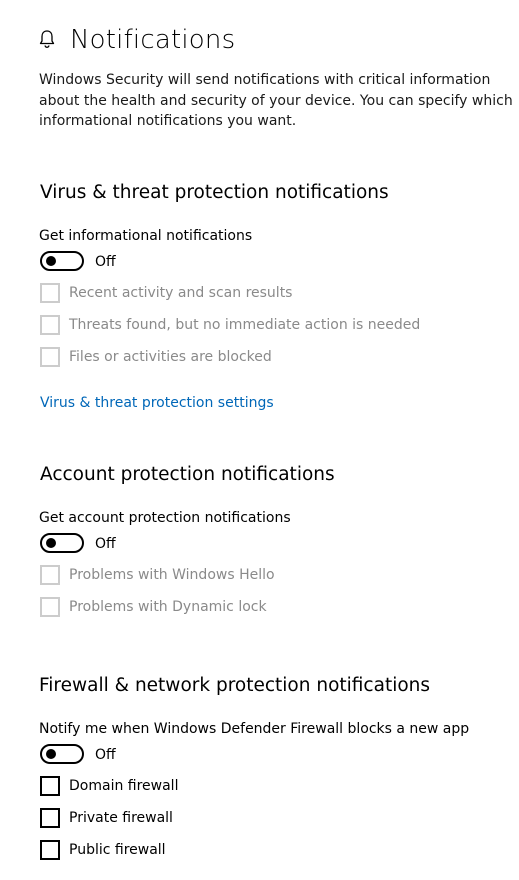 The height and width of the screenshot is (880, 519). Describe the element at coordinates (62, 754) in the screenshot. I see `firewall-notifications-toggle` at that location.